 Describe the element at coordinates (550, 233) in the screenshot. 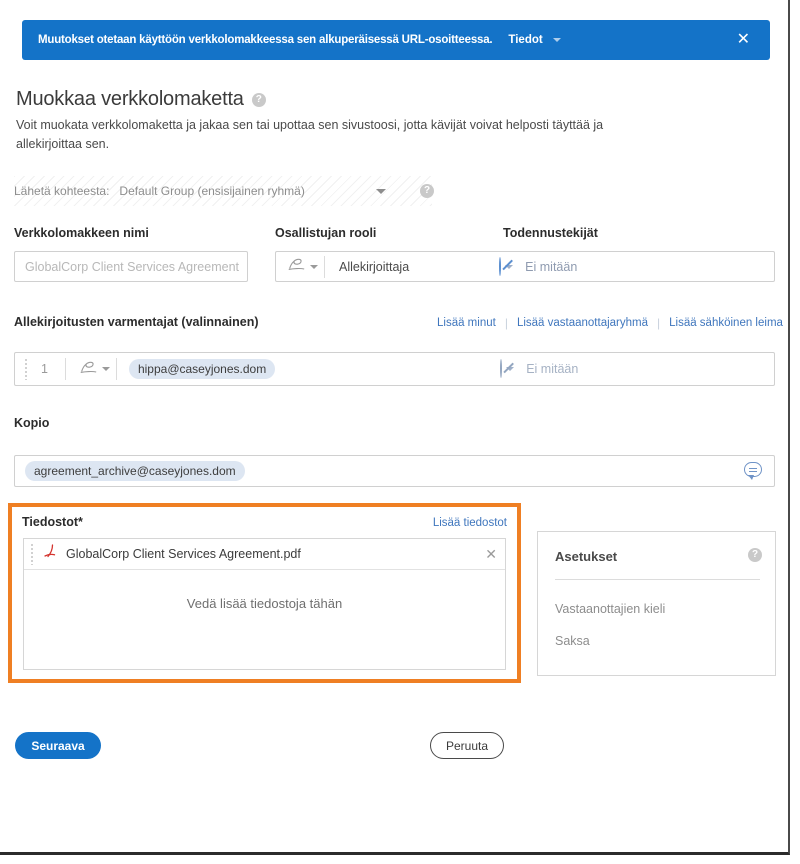

I see `auth-factors-label: Todennustekijät` at that location.